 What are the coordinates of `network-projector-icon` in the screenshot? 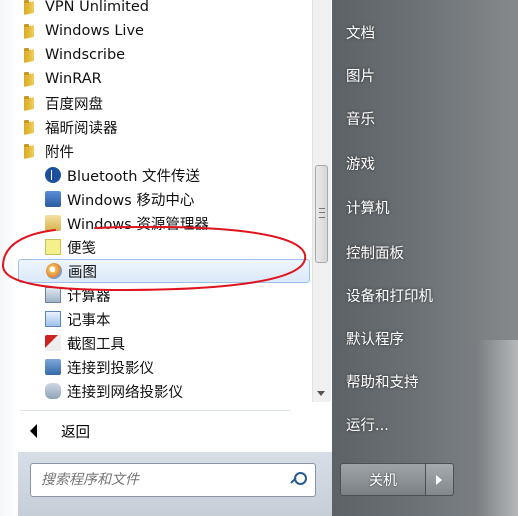 It's located at (53, 391).